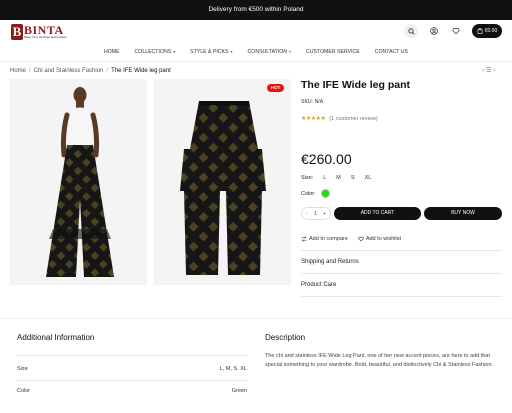 This screenshot has width=512, height=413. I want to click on product-price: €260.00, so click(326, 159).